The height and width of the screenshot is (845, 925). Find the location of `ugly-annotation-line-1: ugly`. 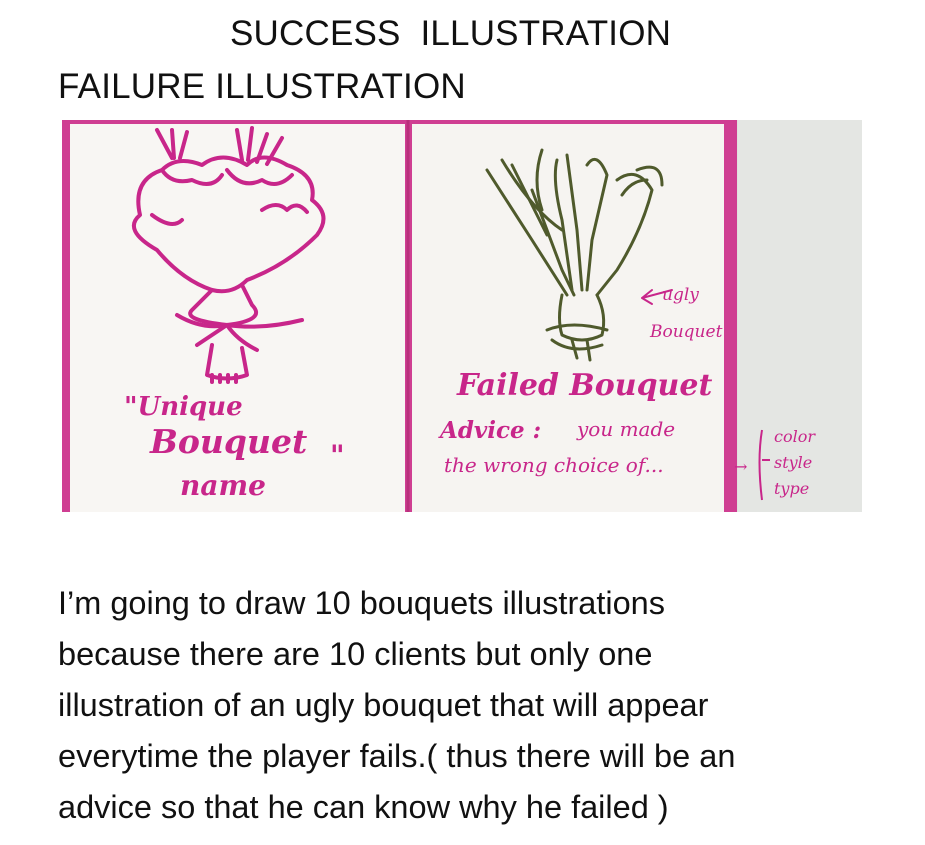

ugly-annotation-line-1: ugly is located at coordinates (680, 295).